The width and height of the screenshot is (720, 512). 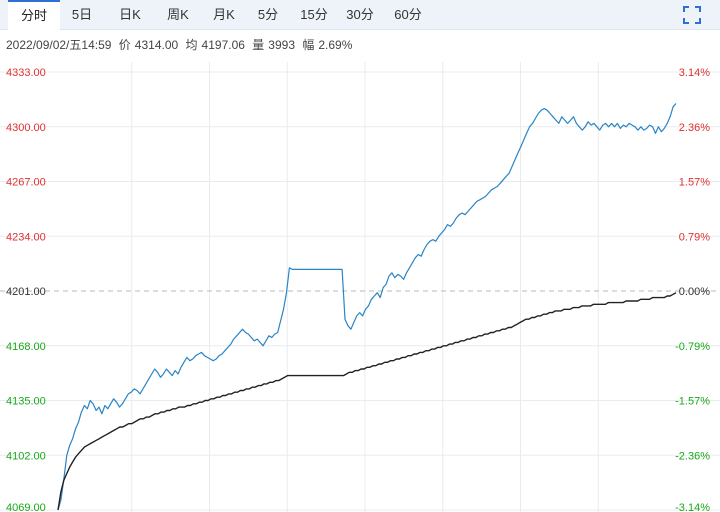 What do you see at coordinates (692, 347) in the screenshot?
I see `pct-tick-label: -0.79%` at bounding box center [692, 347].